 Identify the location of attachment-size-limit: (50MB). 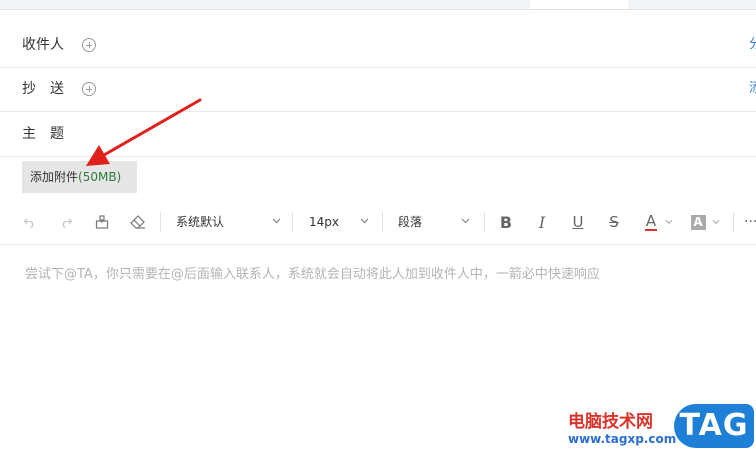
(100, 177).